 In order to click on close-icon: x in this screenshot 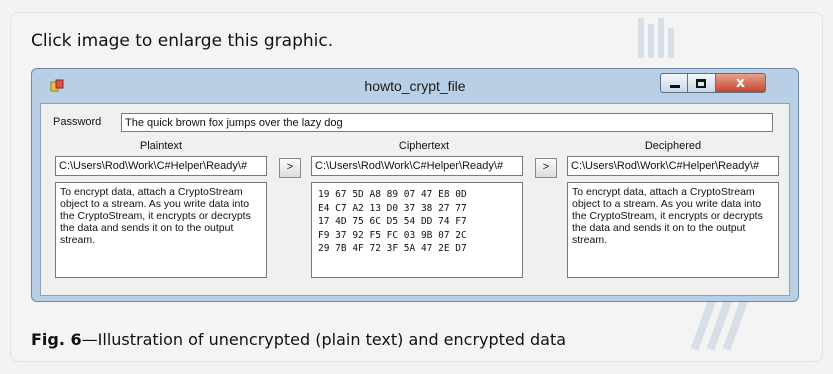, I will do `click(740, 83)`.